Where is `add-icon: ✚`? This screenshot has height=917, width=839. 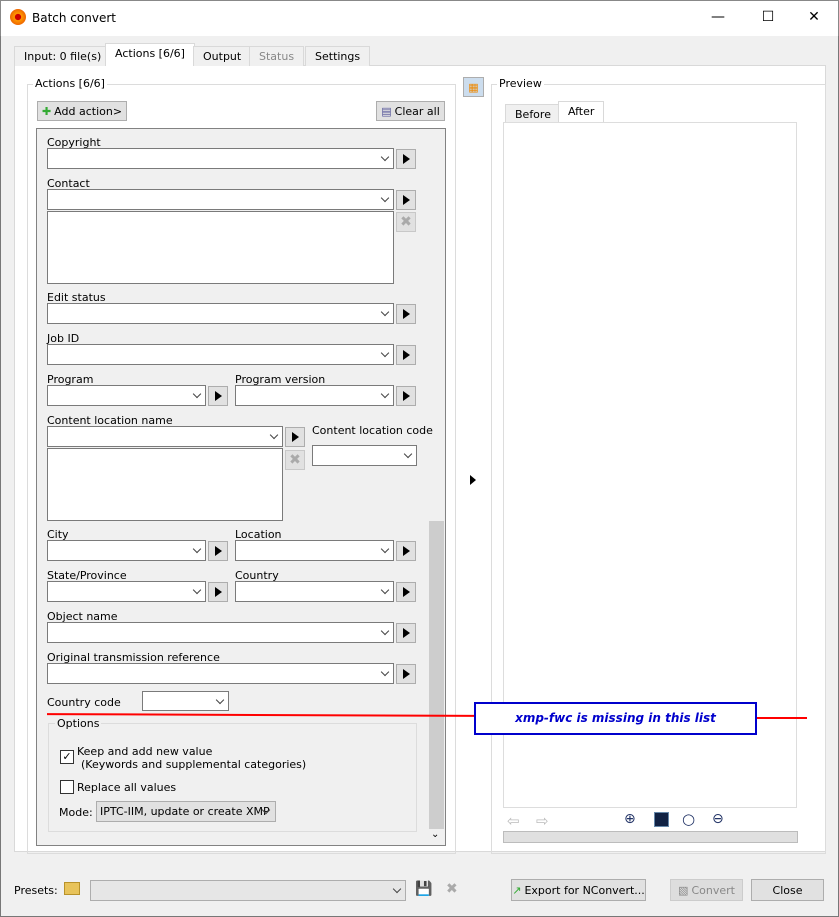
add-icon: ✚ is located at coordinates (46, 111).